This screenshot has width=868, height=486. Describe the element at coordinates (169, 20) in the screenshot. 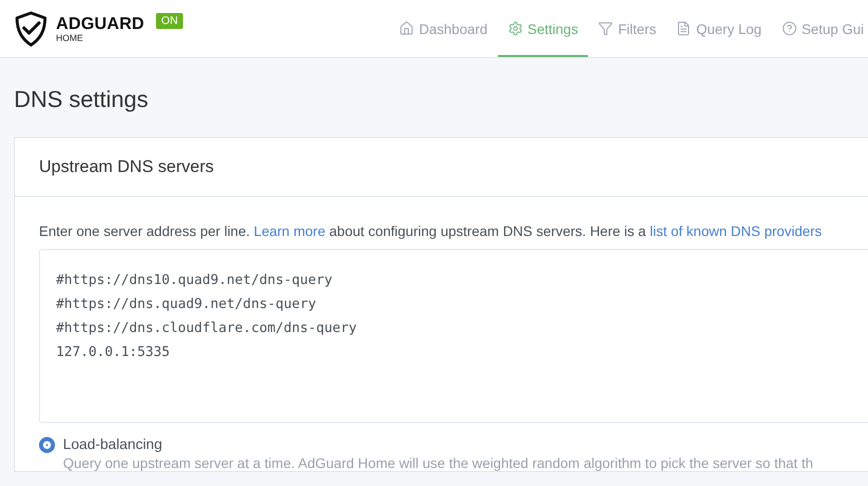

I see `status-badge: ON` at that location.